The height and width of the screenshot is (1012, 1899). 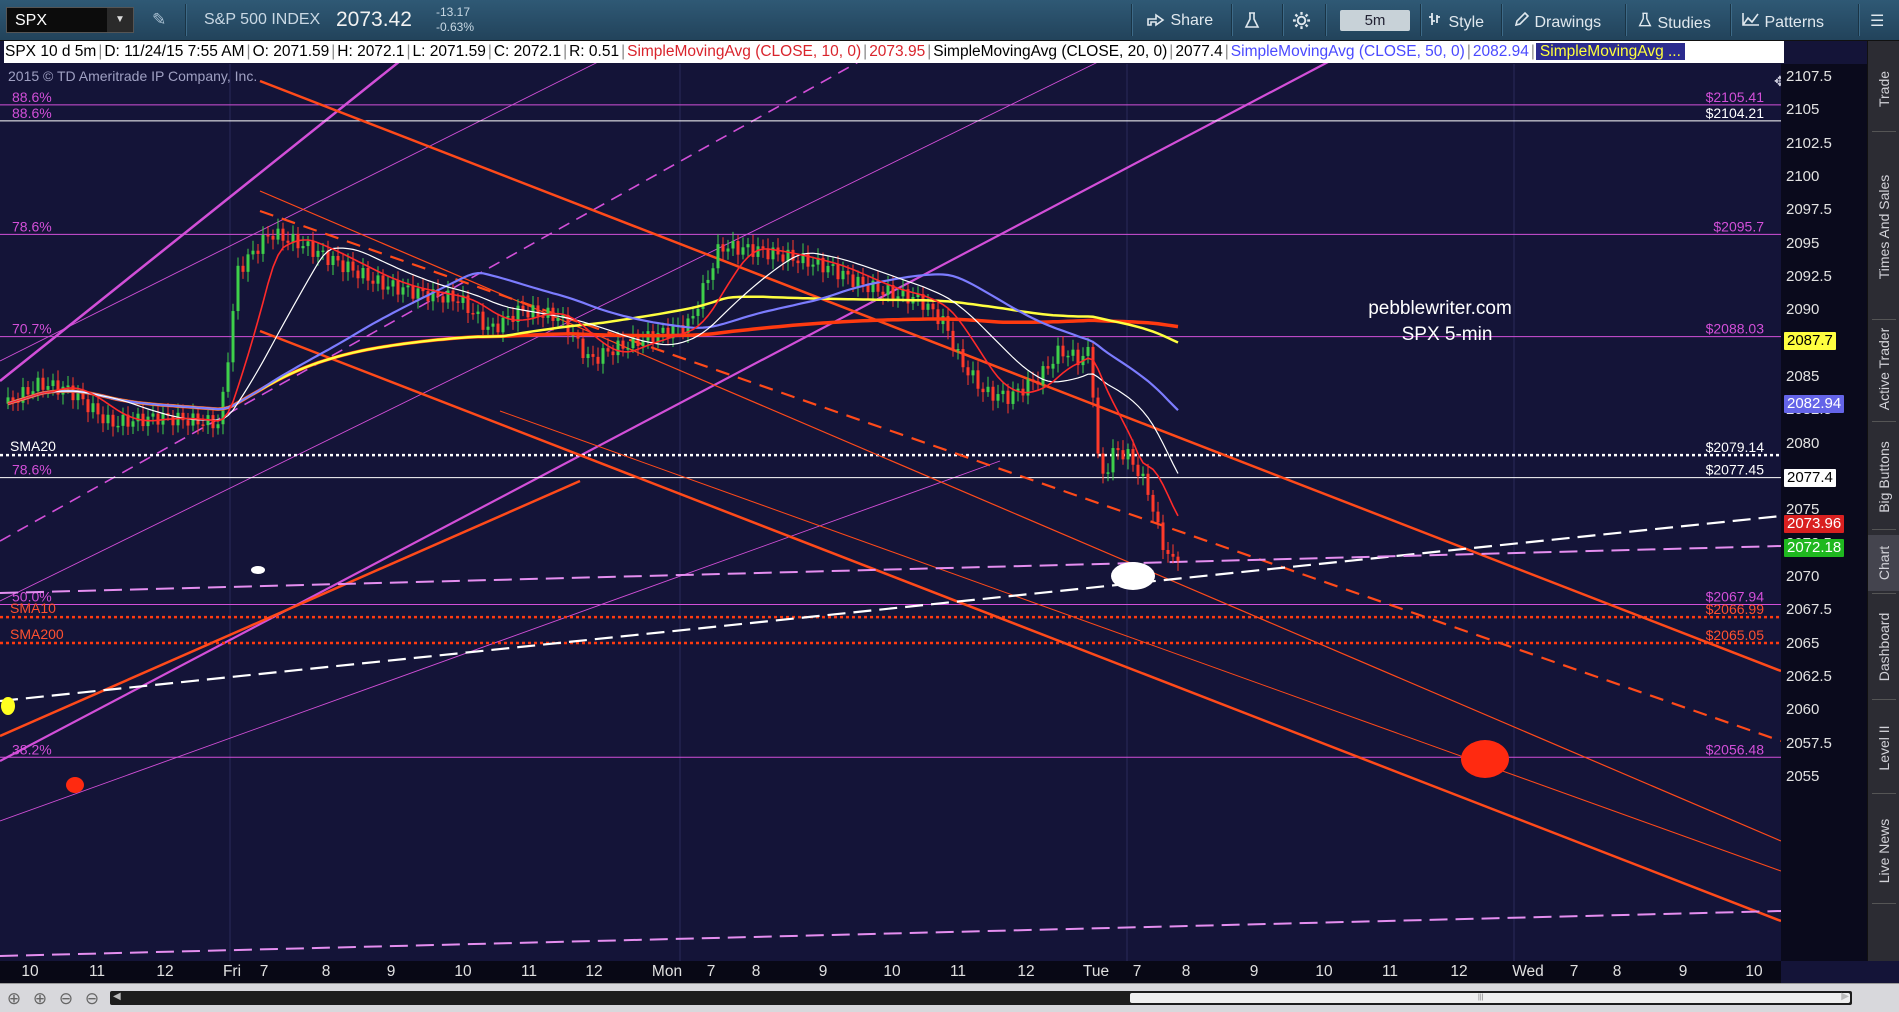 I want to click on bar-low: L: 2071.59, so click(x=449, y=51).